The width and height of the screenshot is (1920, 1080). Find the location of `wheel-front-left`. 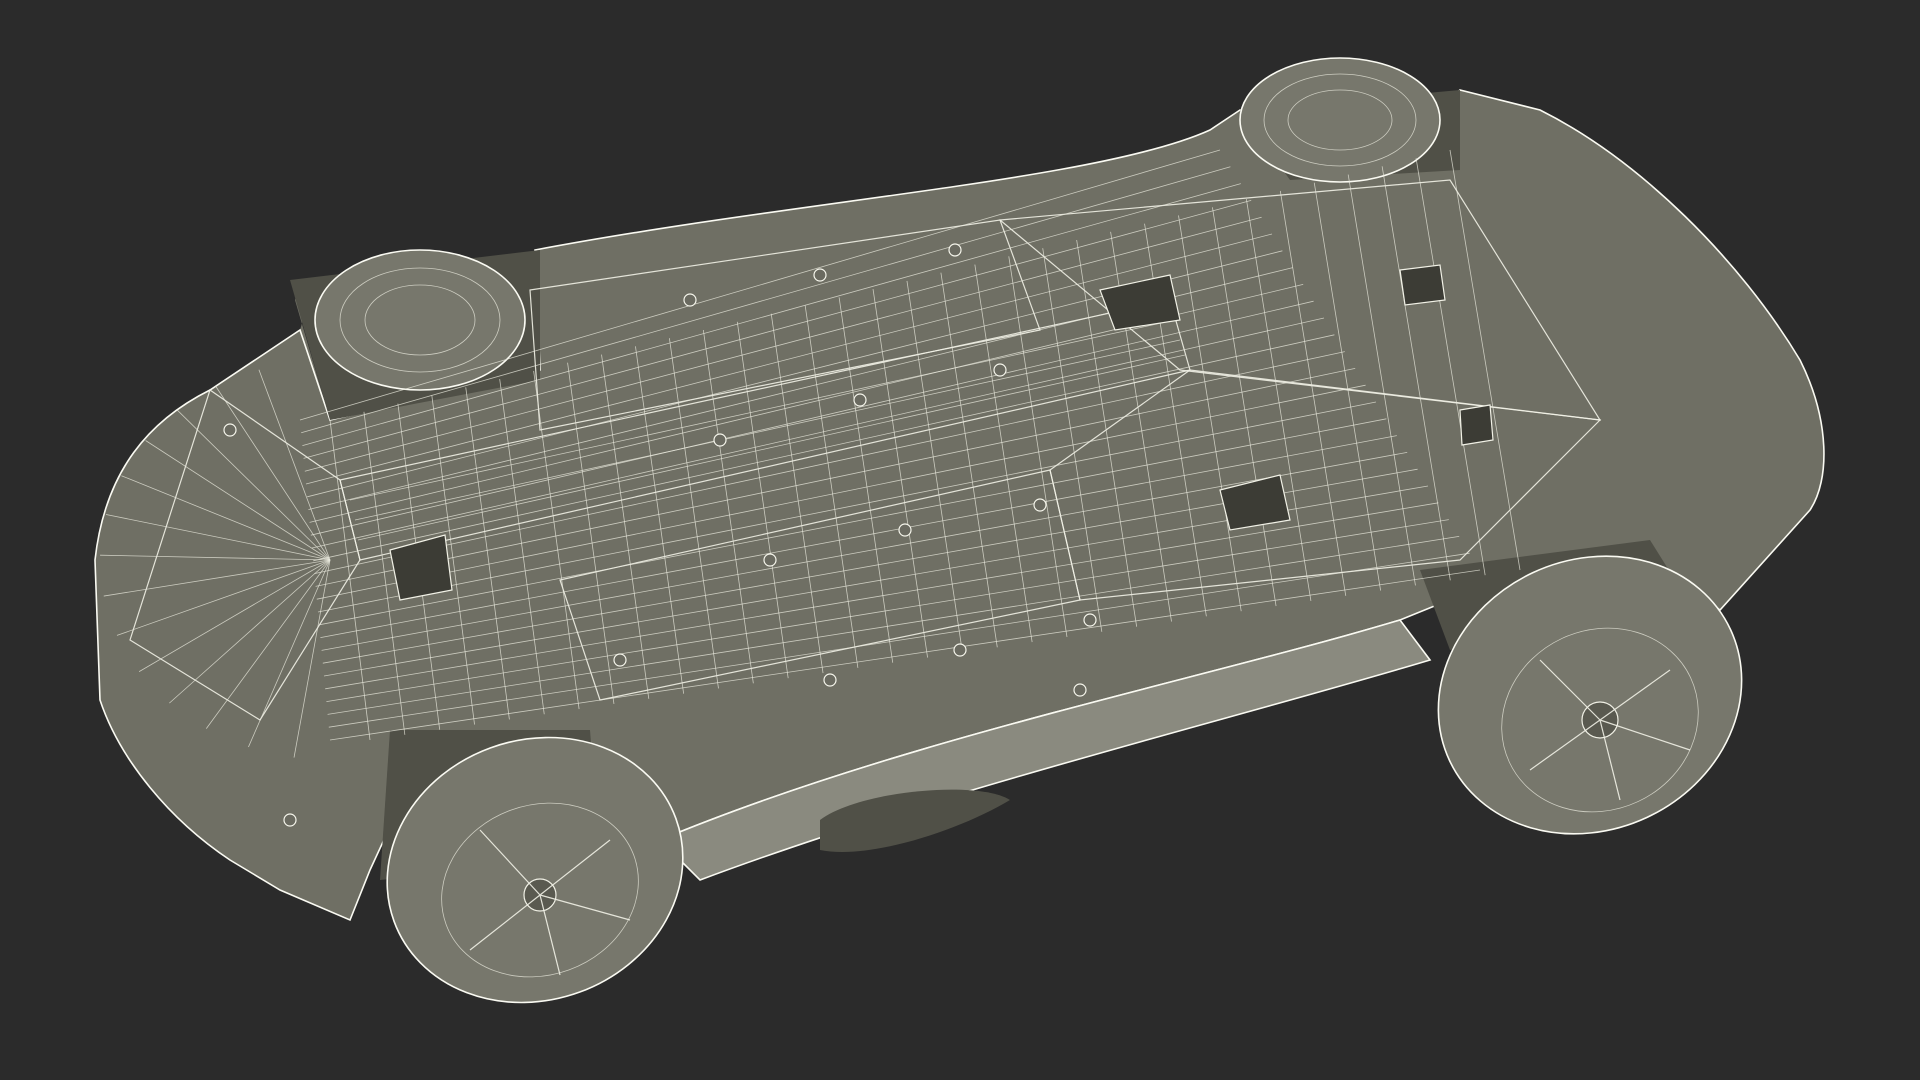

wheel-front-left is located at coordinates (420, 320).